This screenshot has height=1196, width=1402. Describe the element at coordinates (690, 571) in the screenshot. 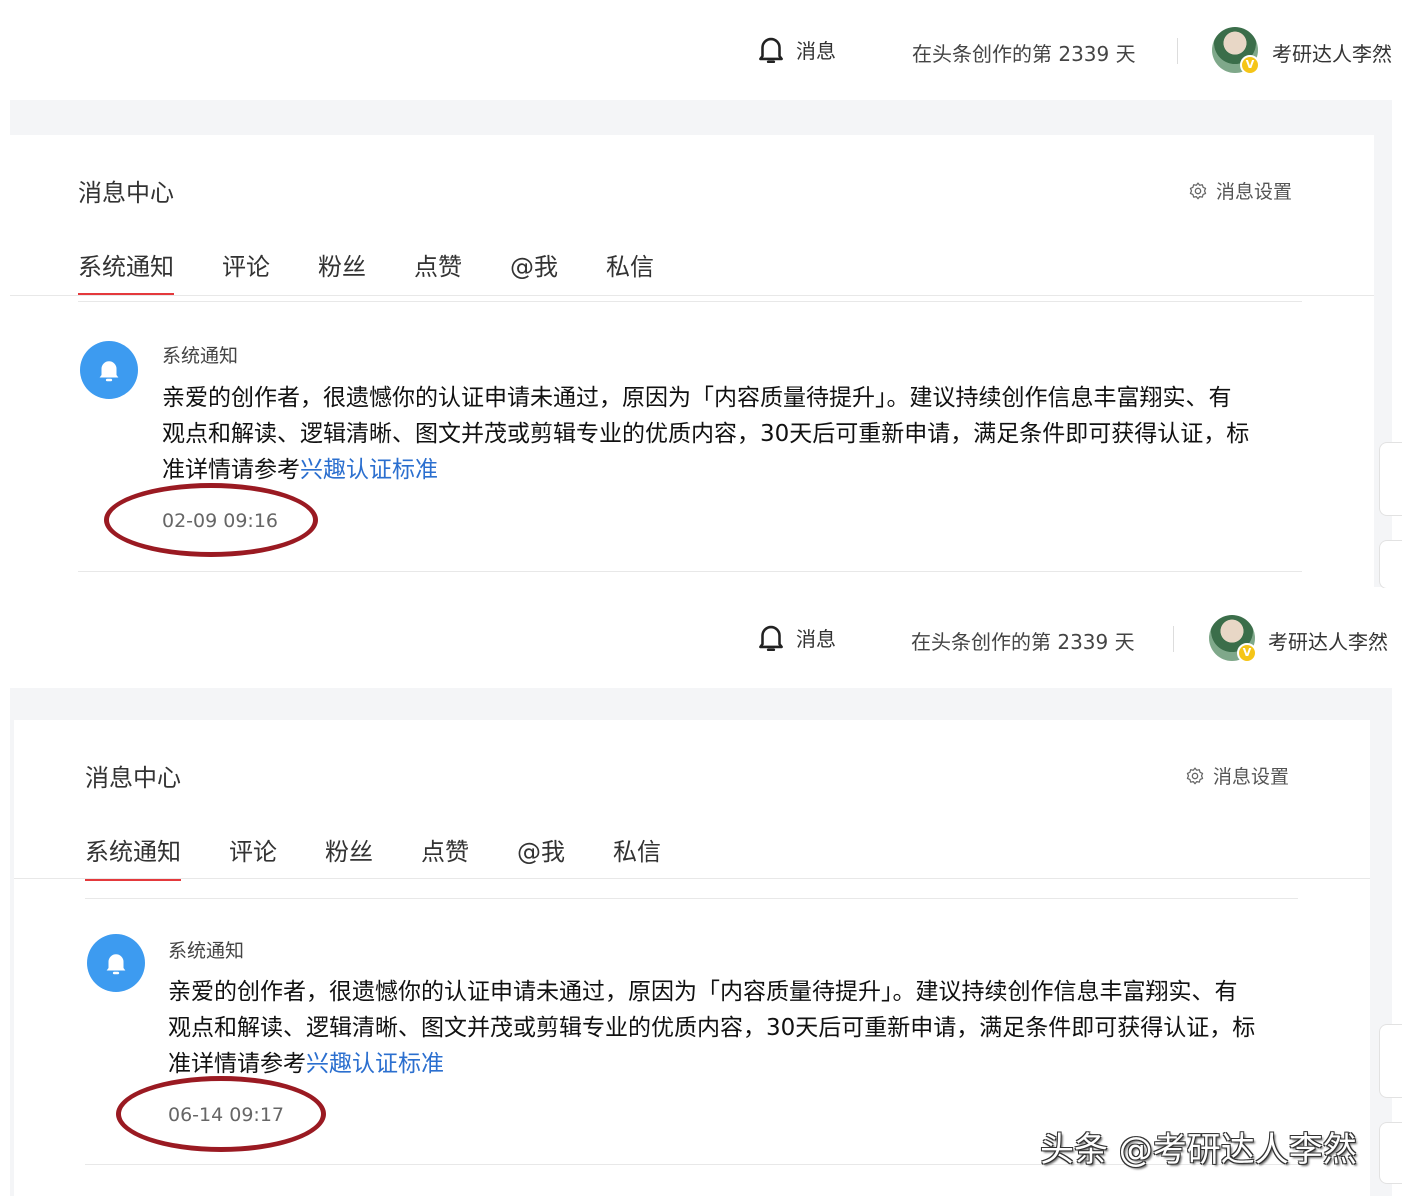

I see `list-item-divider` at that location.